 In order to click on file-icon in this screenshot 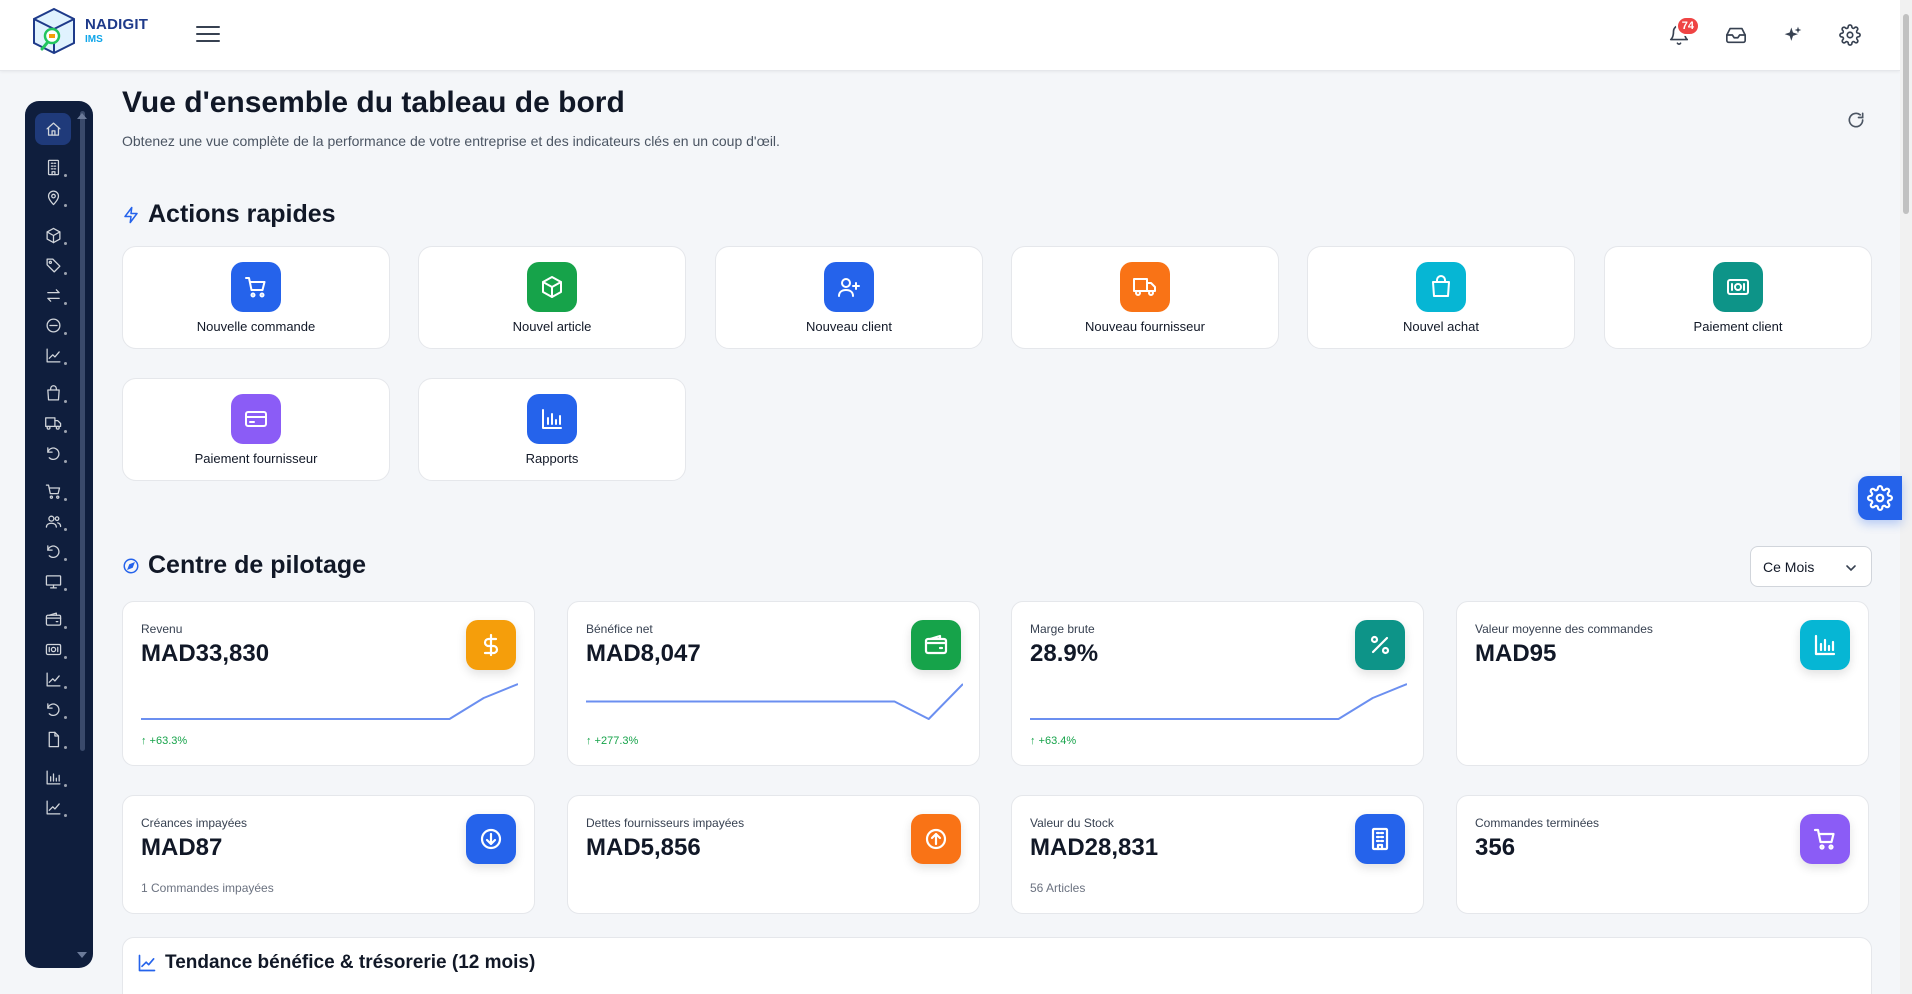, I will do `click(53, 739)`.